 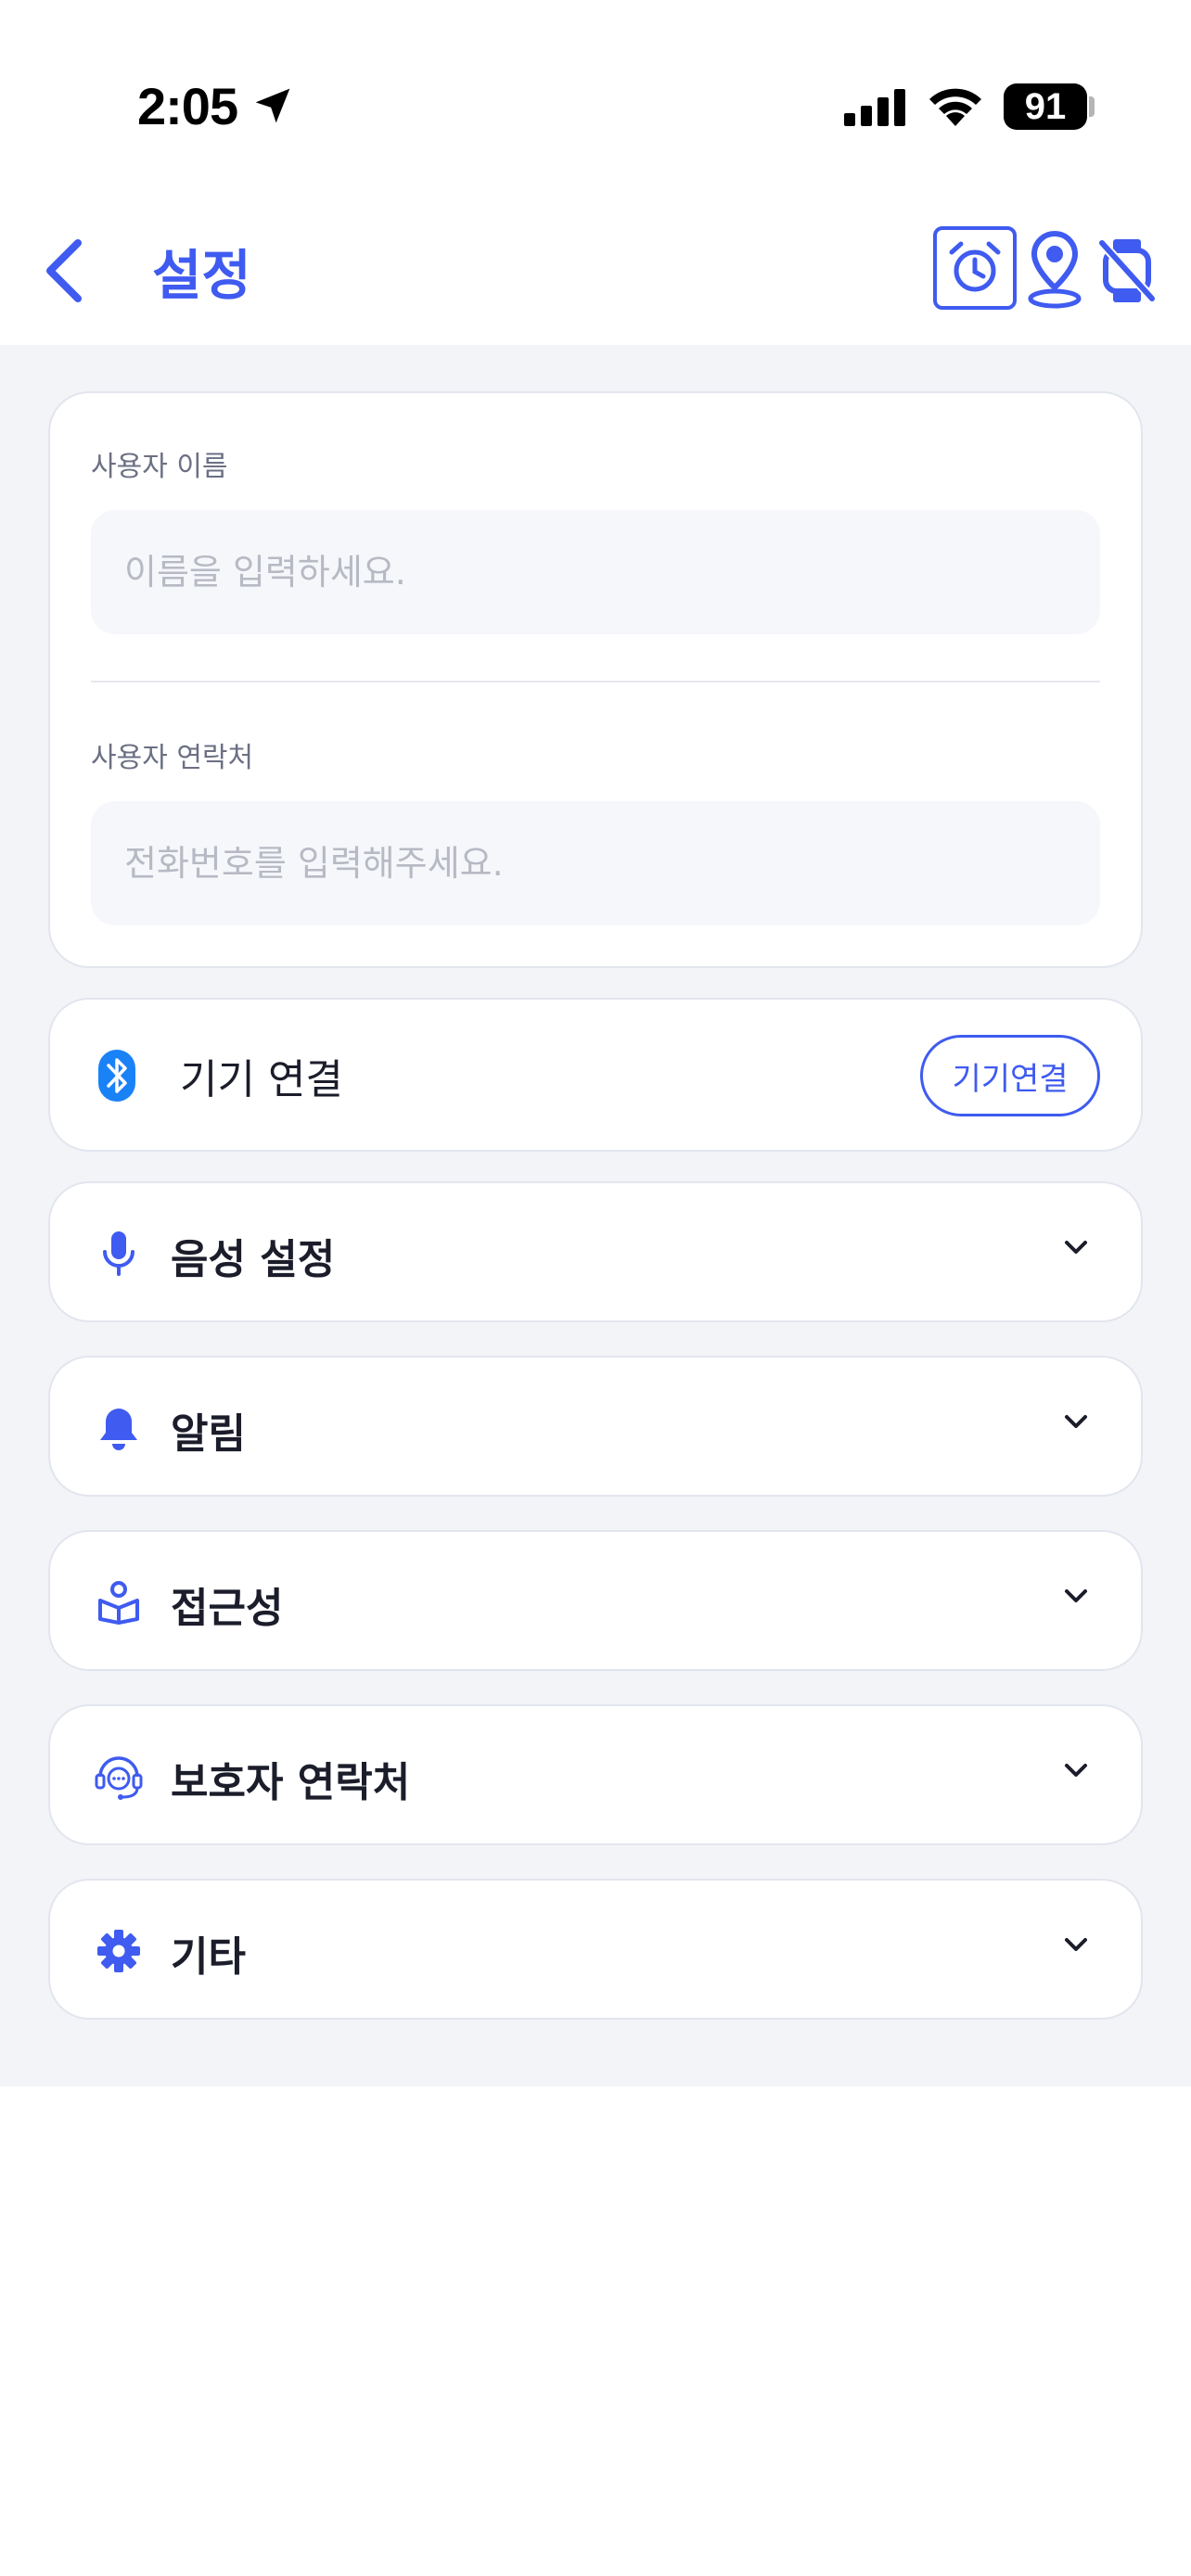 What do you see at coordinates (595, 1600) in the screenshot?
I see `section-accessibility: 접근성` at bounding box center [595, 1600].